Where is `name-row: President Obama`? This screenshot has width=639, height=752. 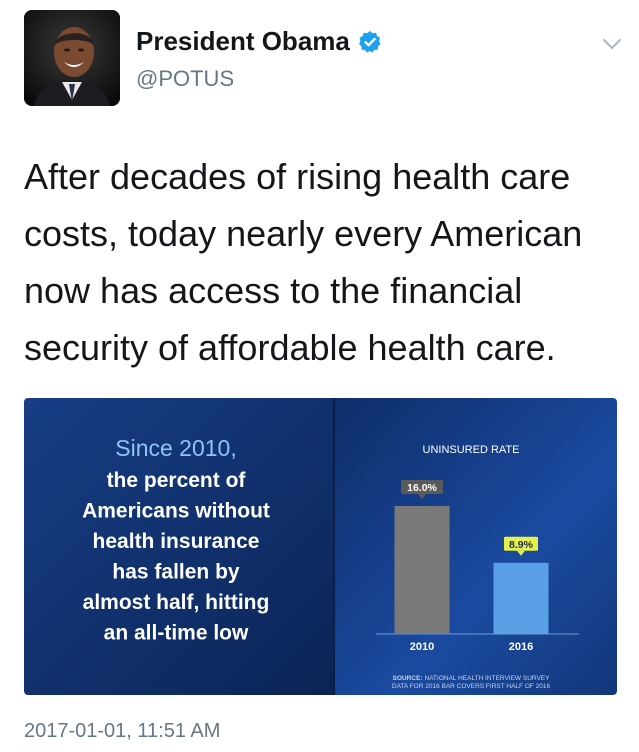
name-row: President Obama is located at coordinates (259, 41).